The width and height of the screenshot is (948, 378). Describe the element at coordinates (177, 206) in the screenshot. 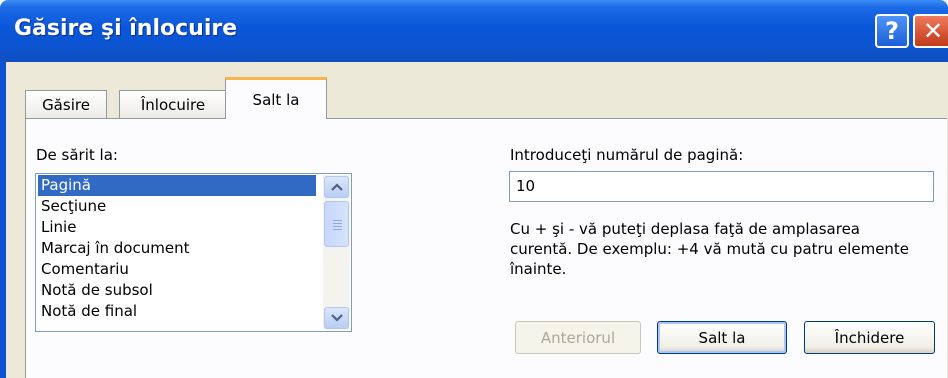

I see `list-item: Secţiune` at that location.